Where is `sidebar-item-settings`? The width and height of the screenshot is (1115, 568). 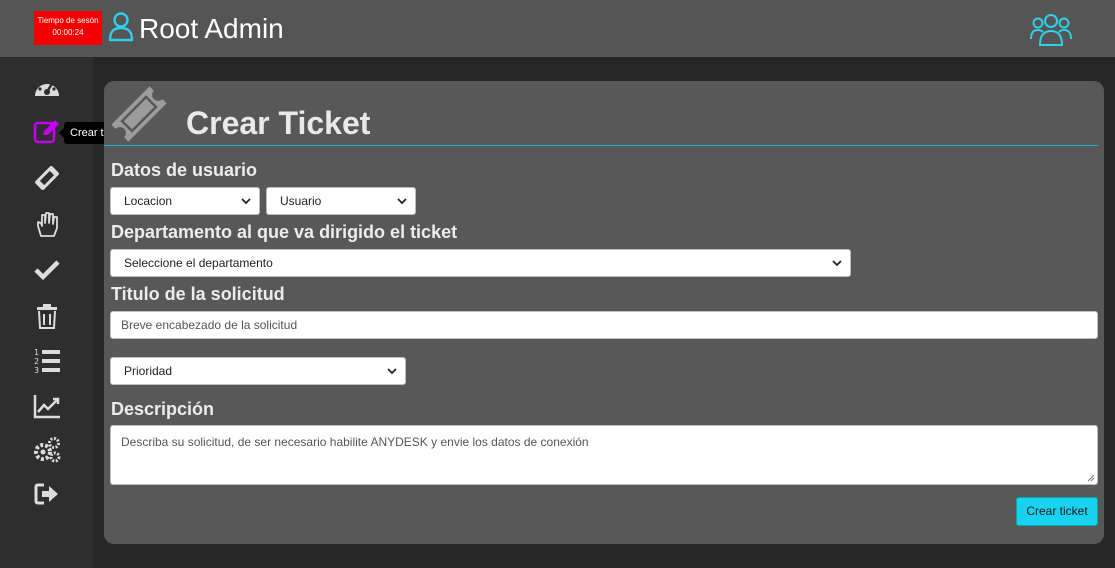 sidebar-item-settings is located at coordinates (47, 450).